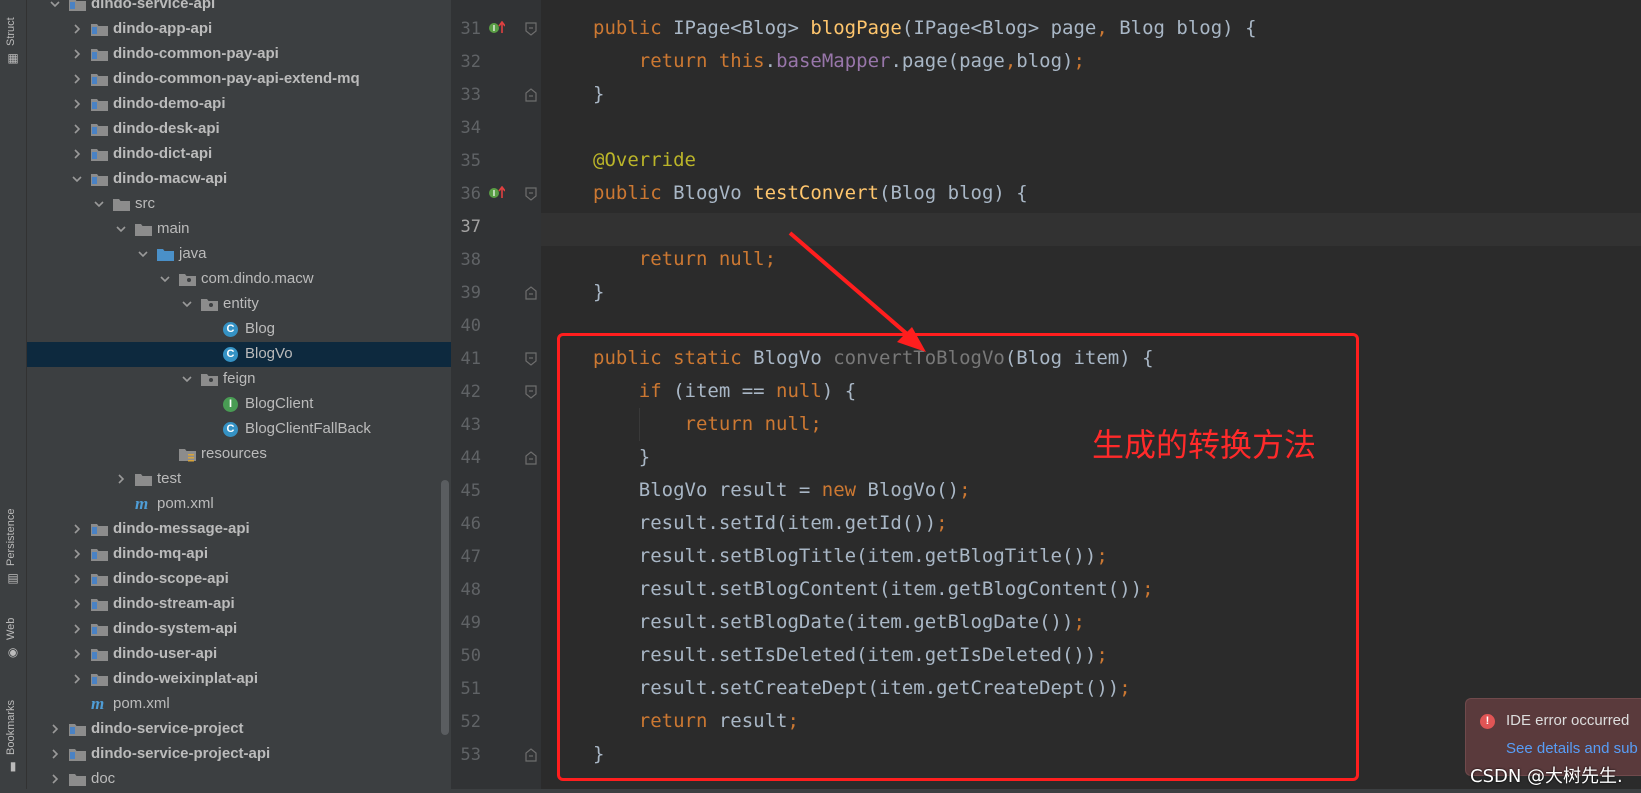 Image resolution: width=1641 pixels, height=793 pixels. Describe the element at coordinates (209, 304) in the screenshot. I see `package-icon` at that location.